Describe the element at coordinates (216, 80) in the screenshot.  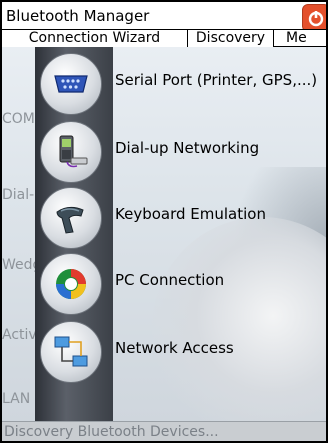
I see `item-label: Serial Port (Printer, GPS,...)` at that location.